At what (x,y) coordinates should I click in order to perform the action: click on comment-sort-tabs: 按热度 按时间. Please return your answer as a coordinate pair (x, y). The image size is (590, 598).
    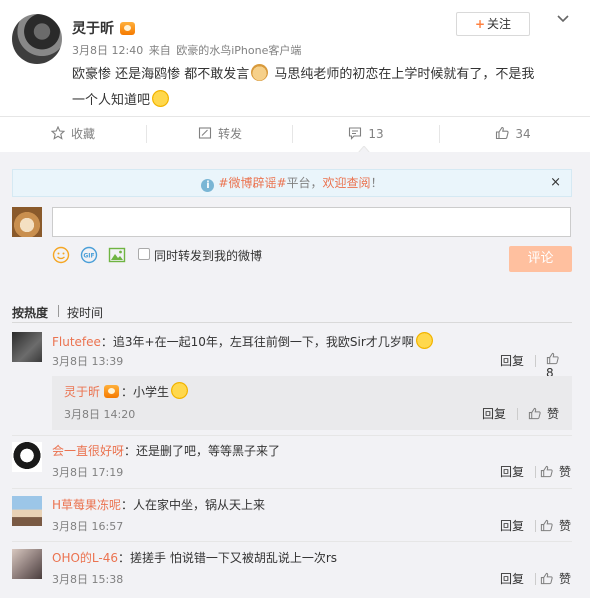
    Looking at the image, I should click on (295, 304).